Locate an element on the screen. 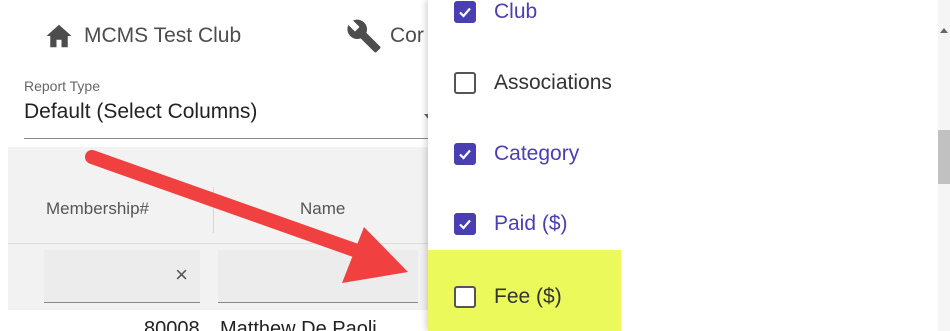  name-cell: Matthew De Paoli is located at coordinates (298, 324).